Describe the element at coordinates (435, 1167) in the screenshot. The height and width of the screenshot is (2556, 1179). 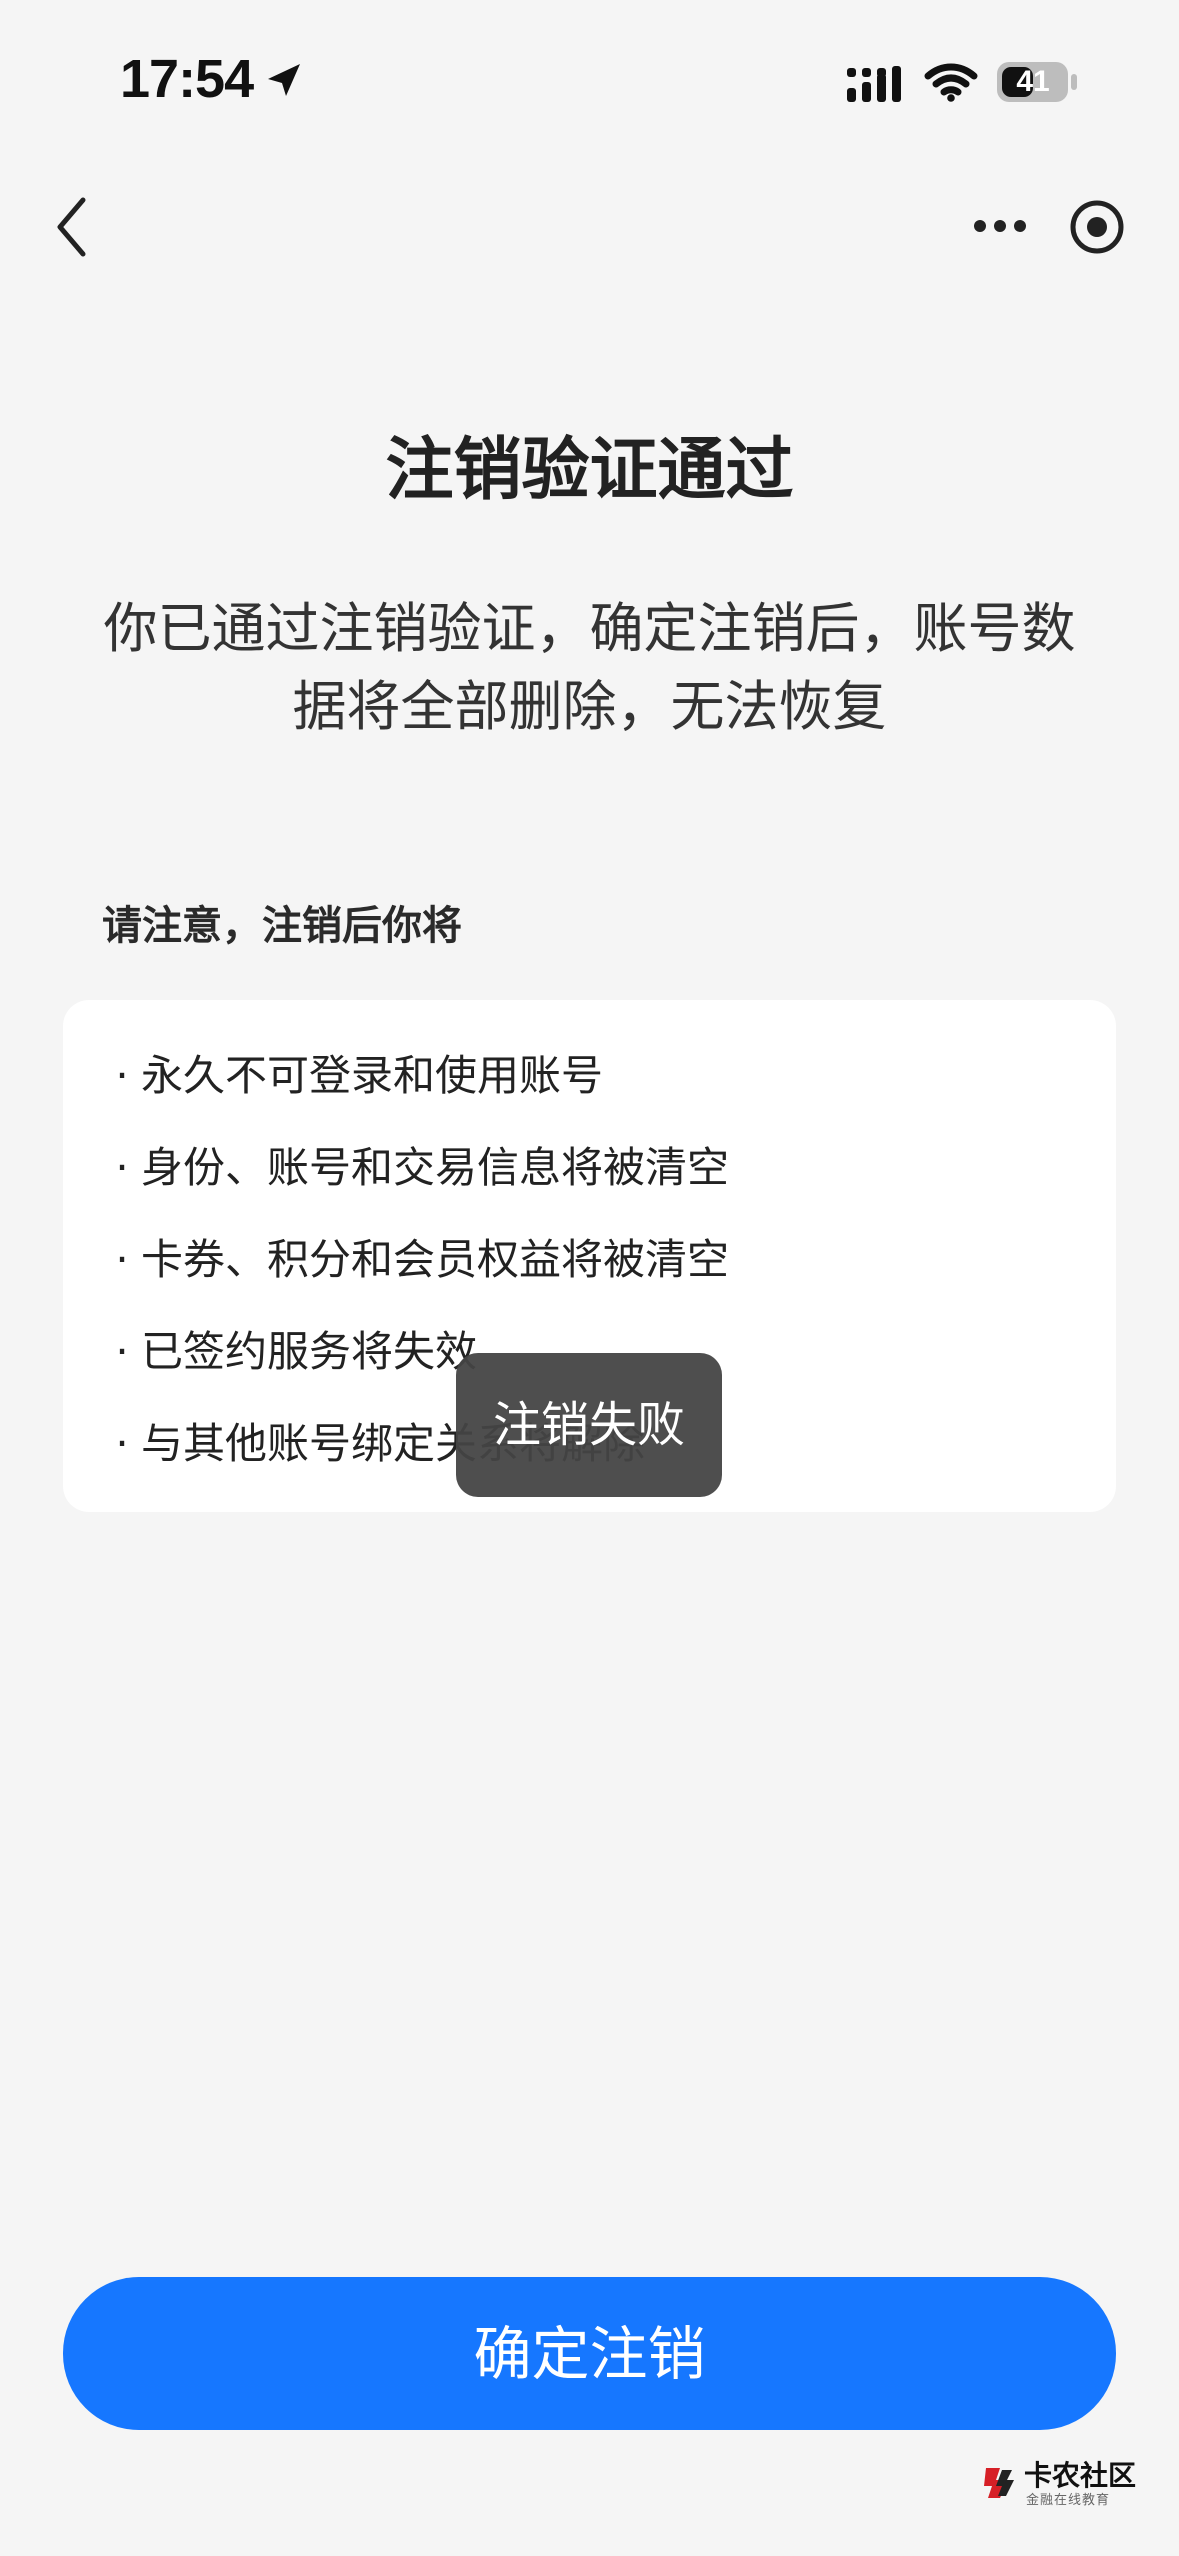
I see `notice-text: 身份、账号和交易信息将被清空` at that location.